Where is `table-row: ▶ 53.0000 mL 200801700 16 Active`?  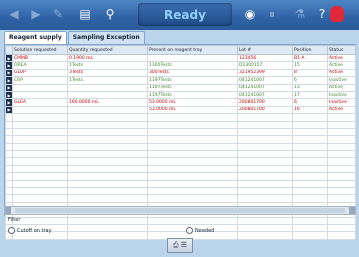
table-row: ▶ 53.0000 mL 200801700 16 Active is located at coordinates (180, 110).